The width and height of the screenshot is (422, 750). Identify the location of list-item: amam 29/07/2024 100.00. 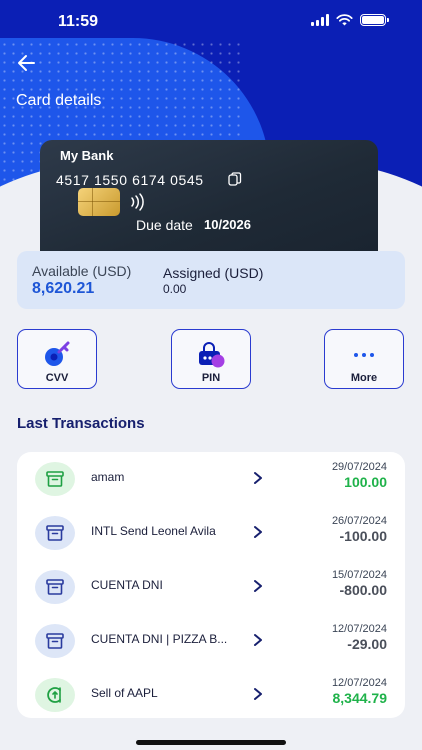
(211, 479).